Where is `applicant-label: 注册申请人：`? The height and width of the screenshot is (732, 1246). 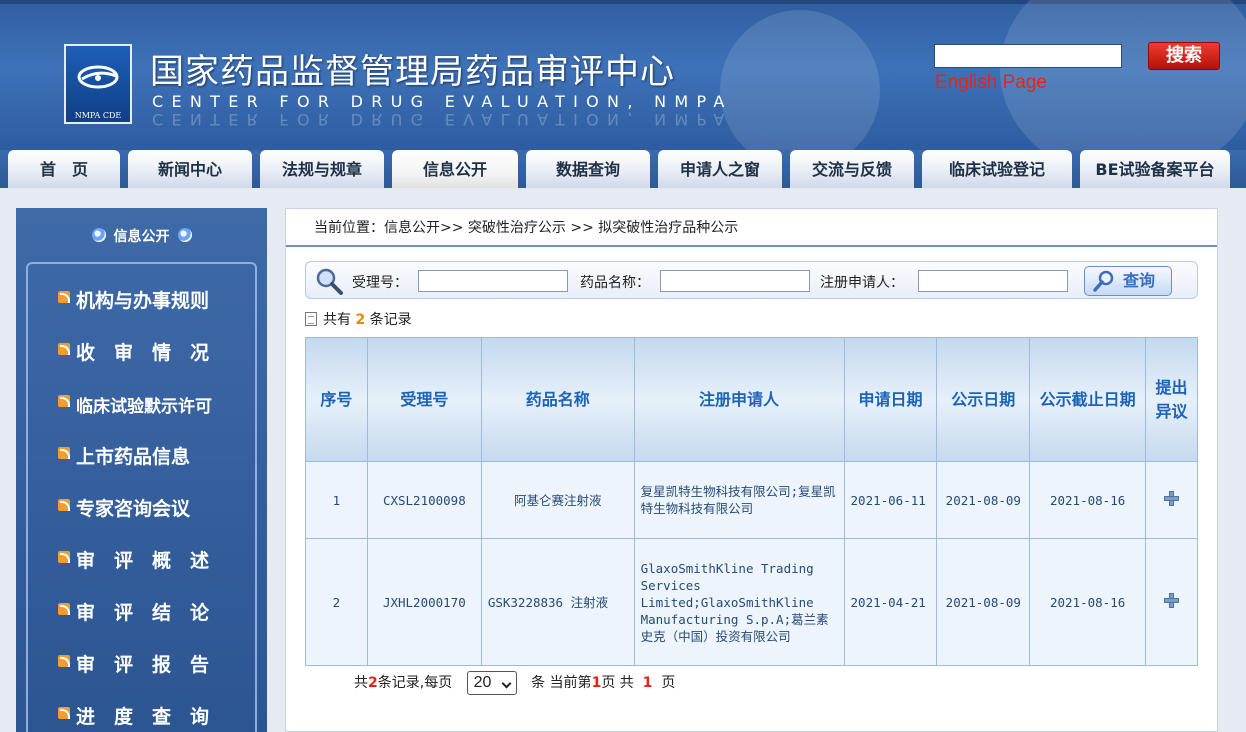 applicant-label: 注册申请人： is located at coordinates (862, 283).